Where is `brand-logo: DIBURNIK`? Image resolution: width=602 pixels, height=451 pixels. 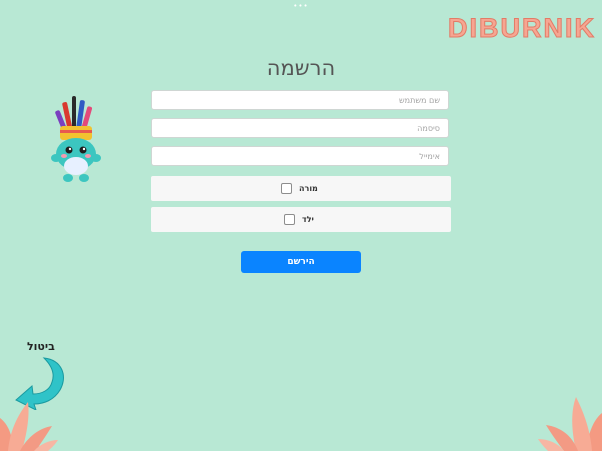 brand-logo: DIBURNIK is located at coordinates (522, 28).